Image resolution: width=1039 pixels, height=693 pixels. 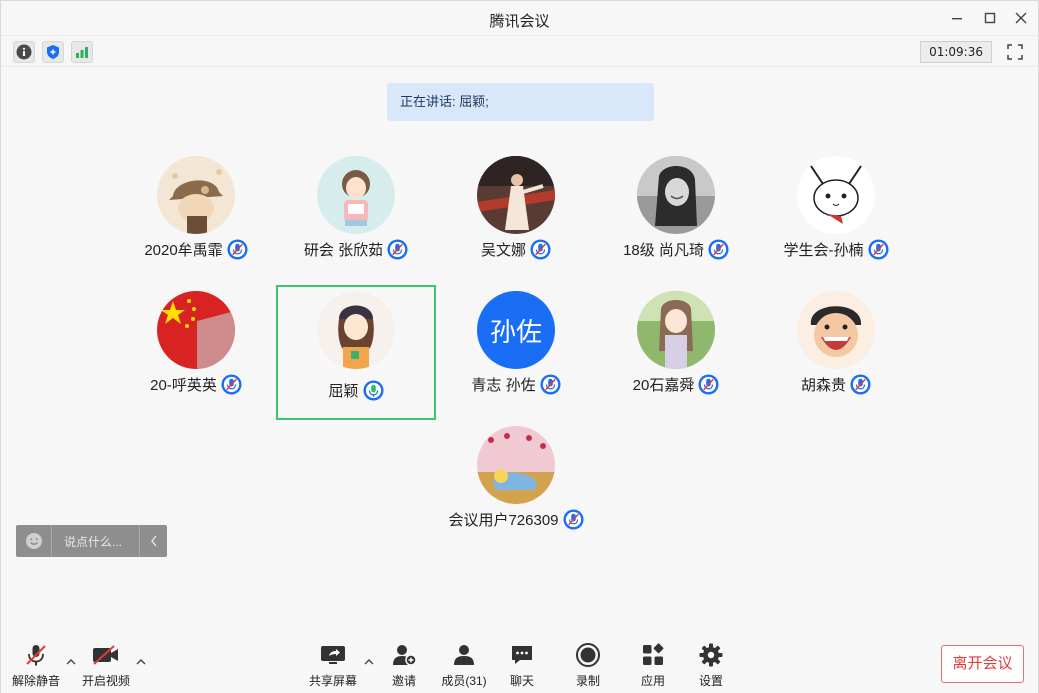 What do you see at coordinates (522, 666) in the screenshot?
I see `chat-button: 聊天` at bounding box center [522, 666].